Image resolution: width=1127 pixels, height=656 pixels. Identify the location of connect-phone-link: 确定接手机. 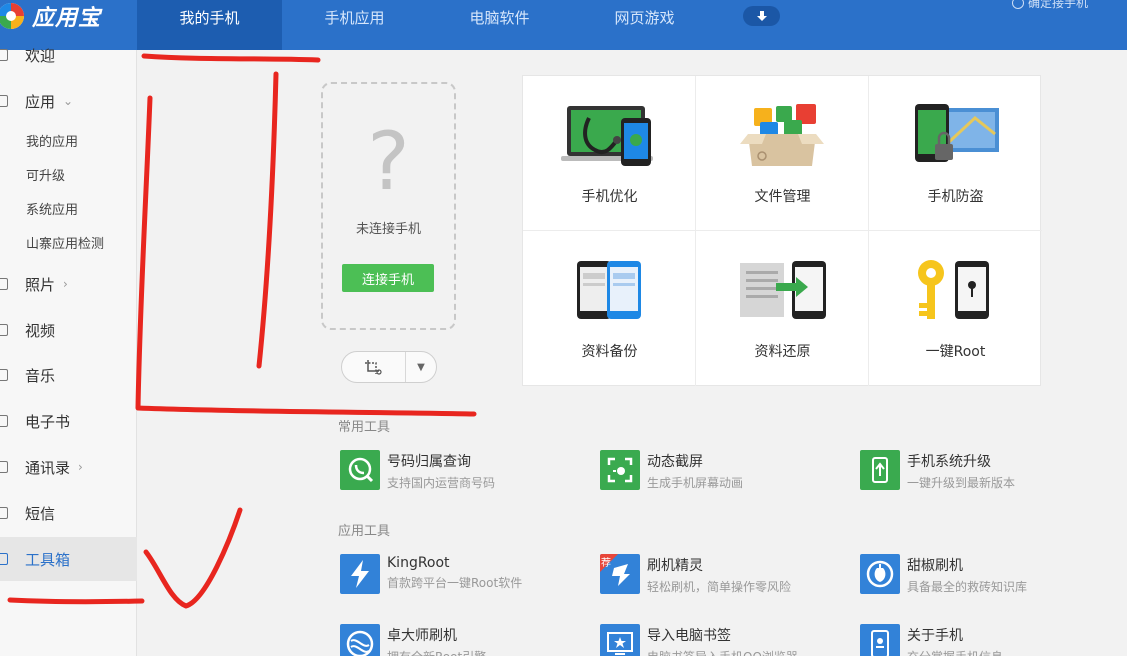
(1050, 5).